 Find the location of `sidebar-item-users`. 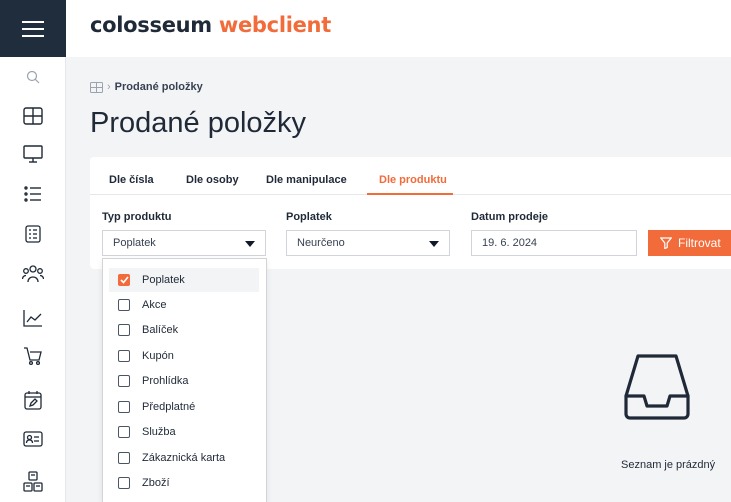

sidebar-item-users is located at coordinates (33, 274).